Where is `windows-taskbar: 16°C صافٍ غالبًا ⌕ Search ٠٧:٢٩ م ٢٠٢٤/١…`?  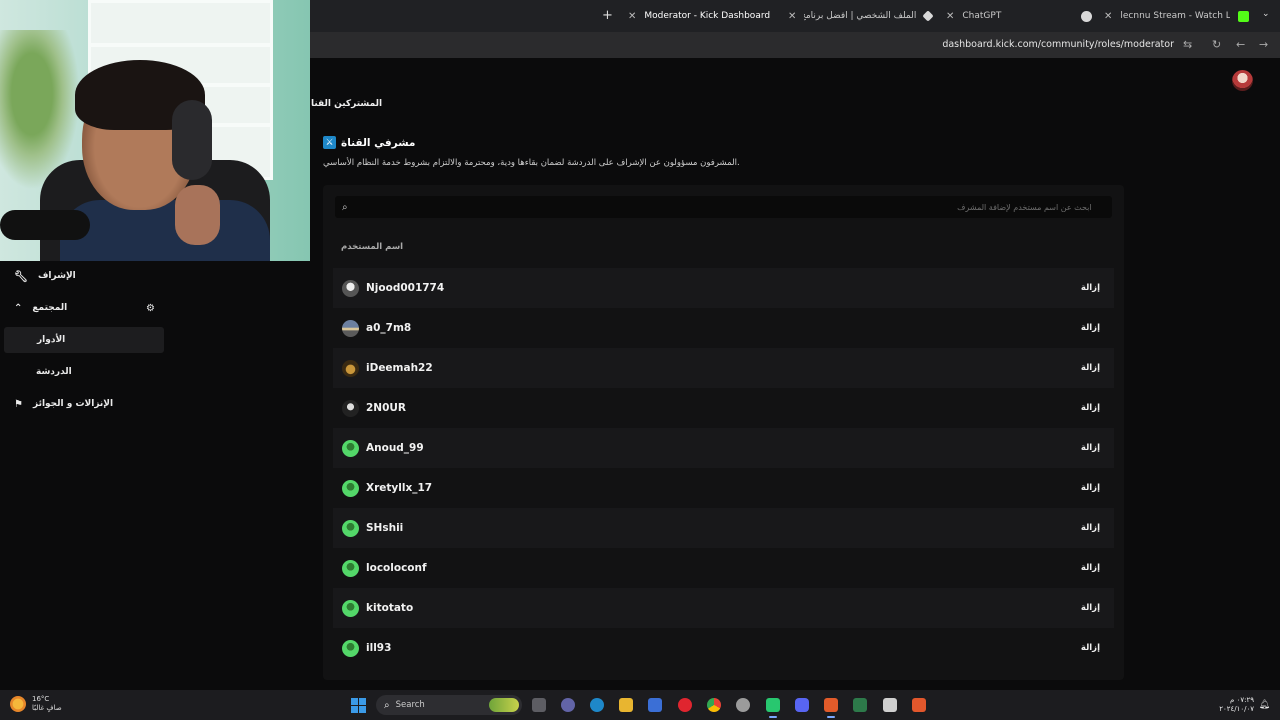
windows-taskbar: 16°C صافٍ غالبًا ⌕ Search ٠٧:٢٩ م ٢٠٢٤/١… is located at coordinates (640, 705).